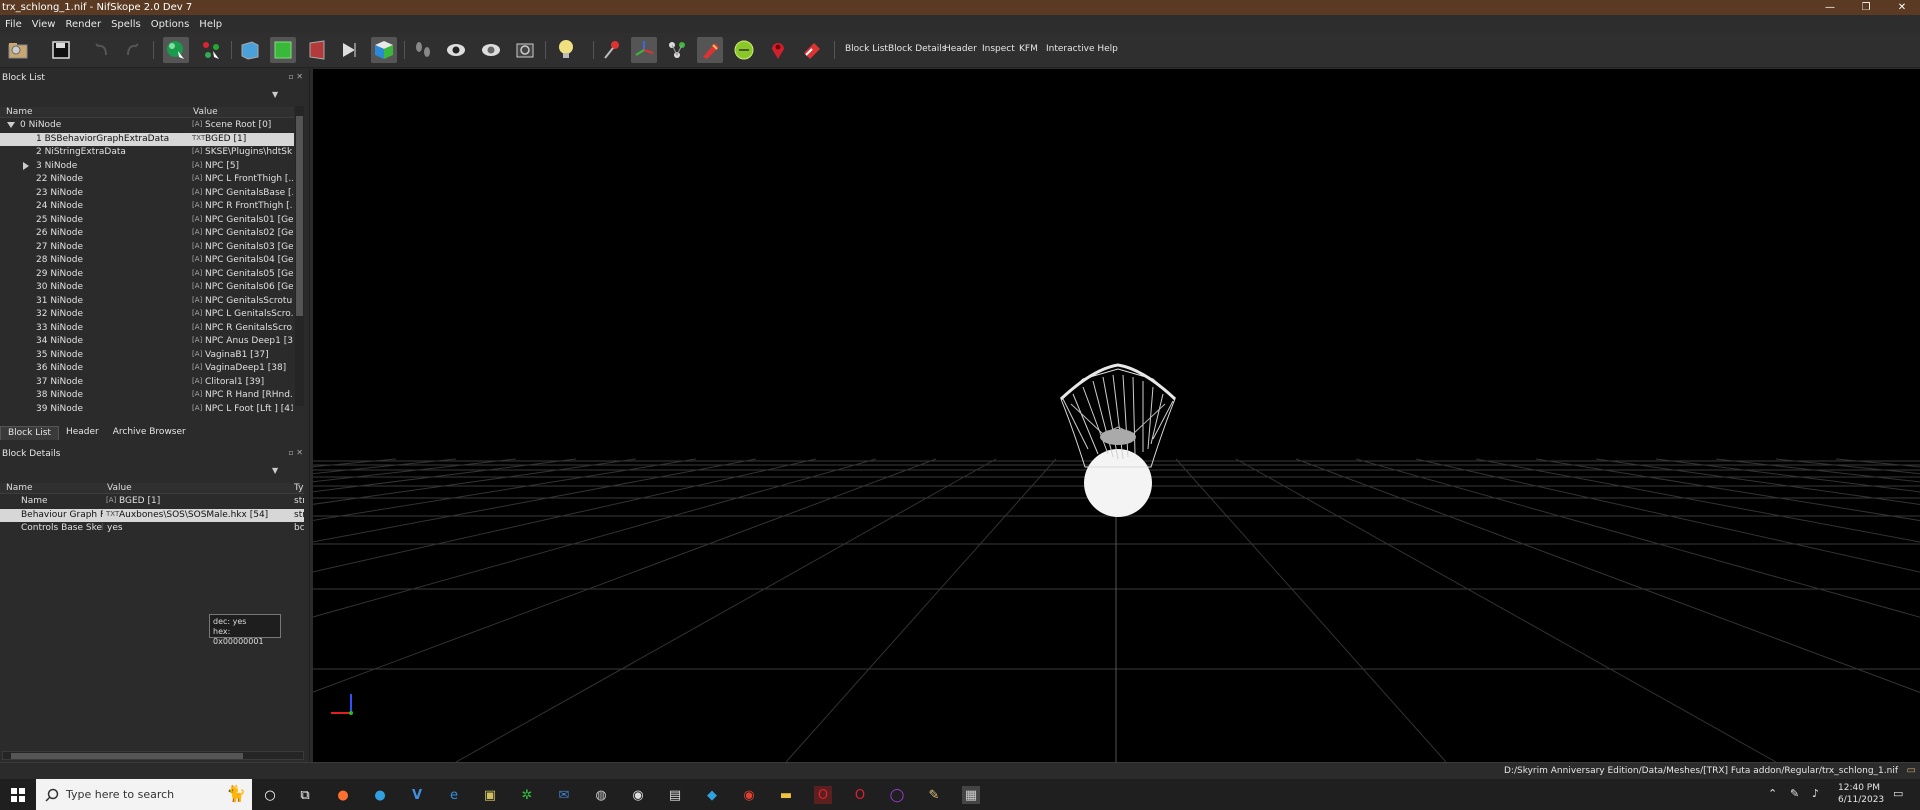 The height and width of the screenshot is (810, 1920). What do you see at coordinates (527, 795) in the screenshot?
I see `xbox-icon: ✲` at bounding box center [527, 795].